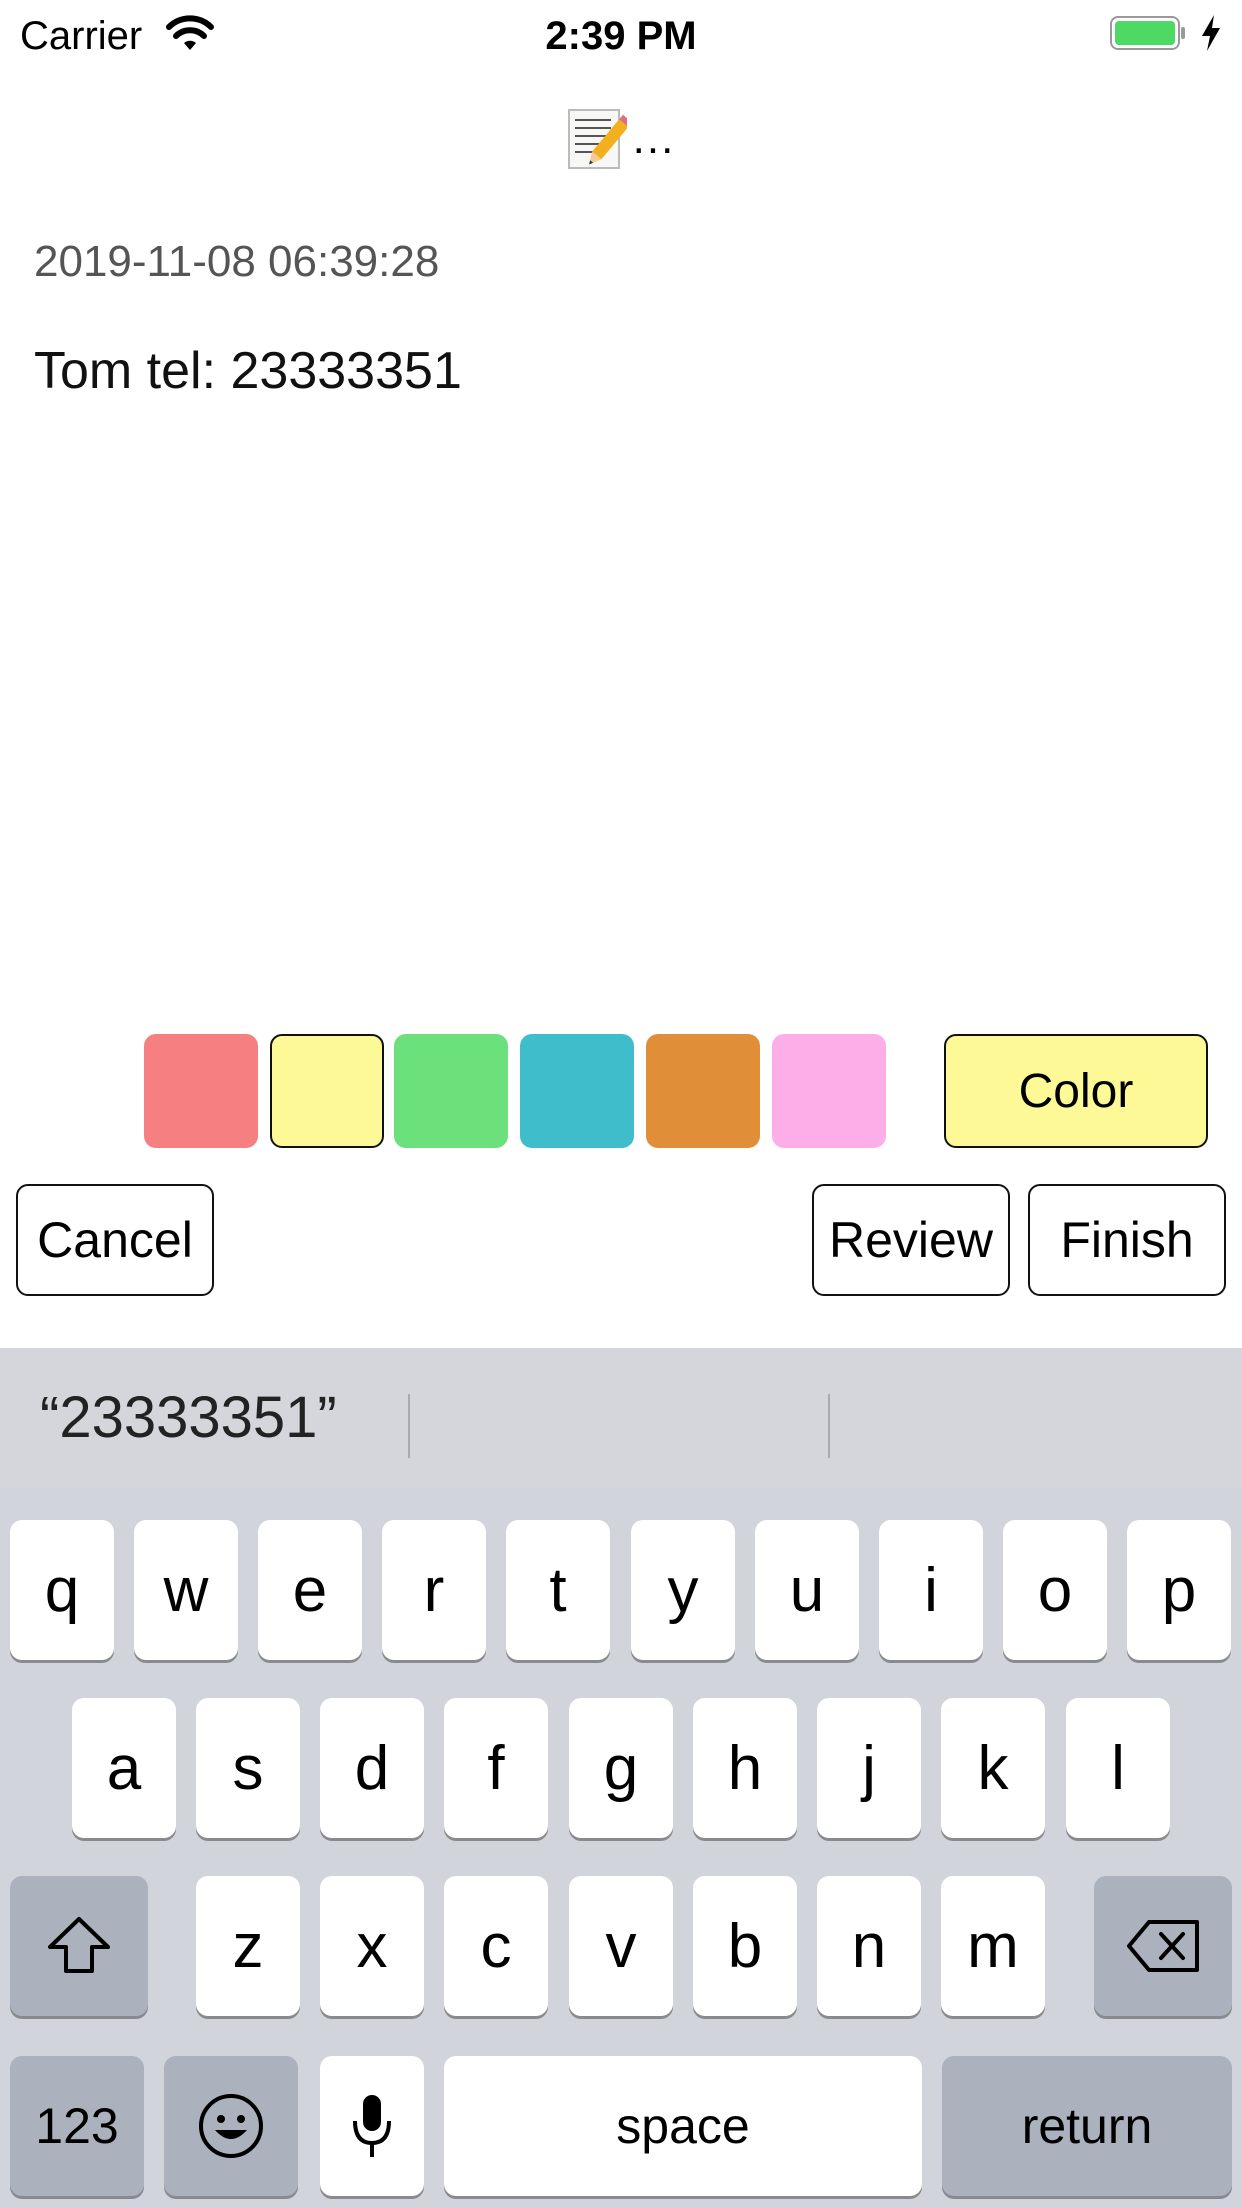  Describe the element at coordinates (188, 1418) in the screenshot. I see `prediction-suggestion: “23333351”` at that location.